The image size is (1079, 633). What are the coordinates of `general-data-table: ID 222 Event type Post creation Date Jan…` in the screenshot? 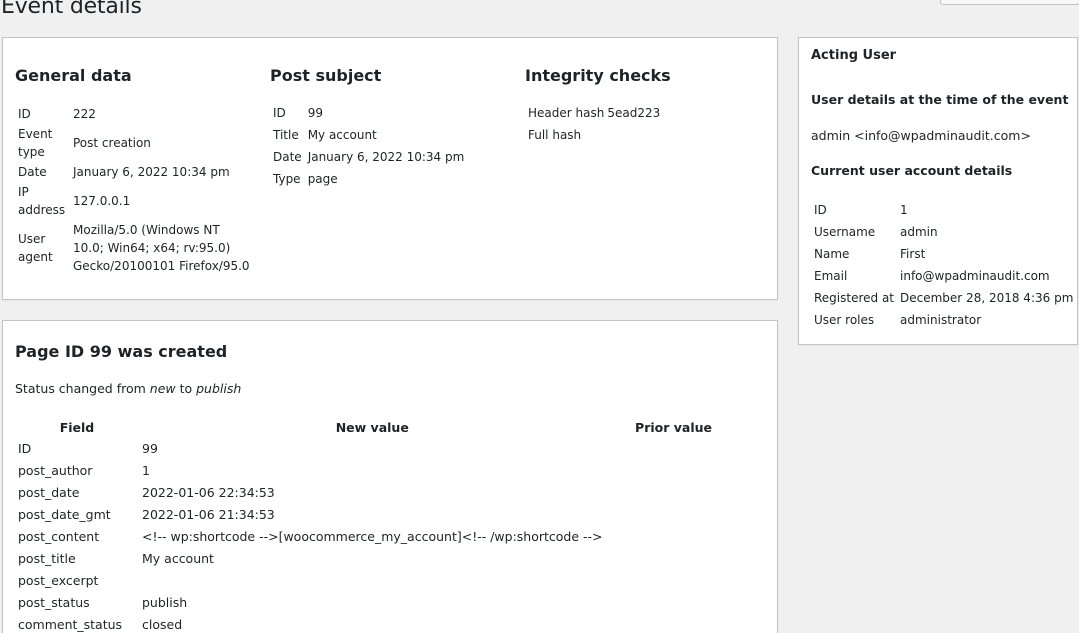 It's located at (135, 190).